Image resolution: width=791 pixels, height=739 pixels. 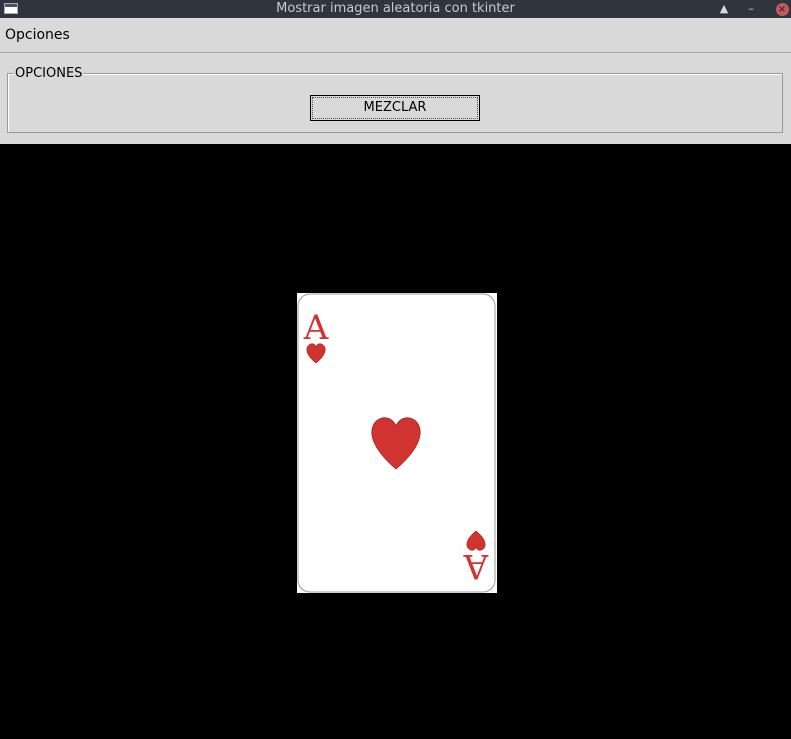 What do you see at coordinates (724, 9) in the screenshot?
I see `maximize-icon: ▲` at bounding box center [724, 9].